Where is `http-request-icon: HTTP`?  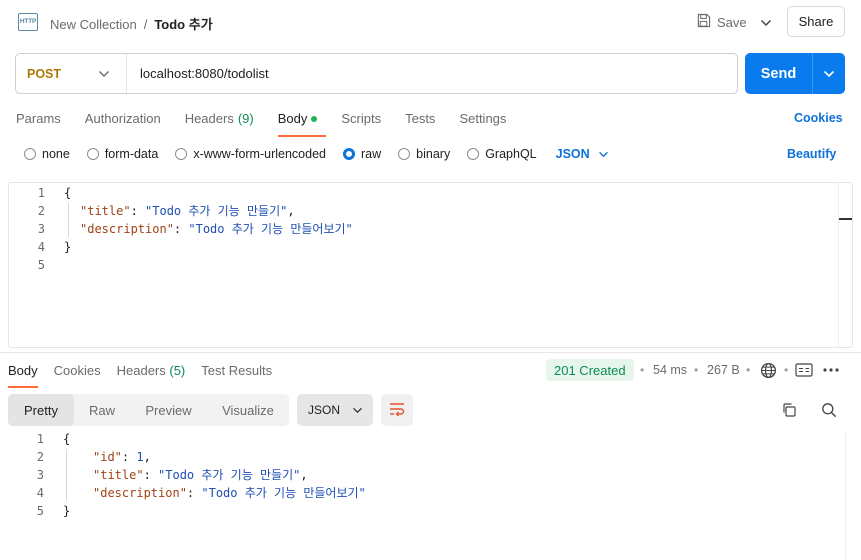
http-request-icon: HTTP is located at coordinates (28, 22).